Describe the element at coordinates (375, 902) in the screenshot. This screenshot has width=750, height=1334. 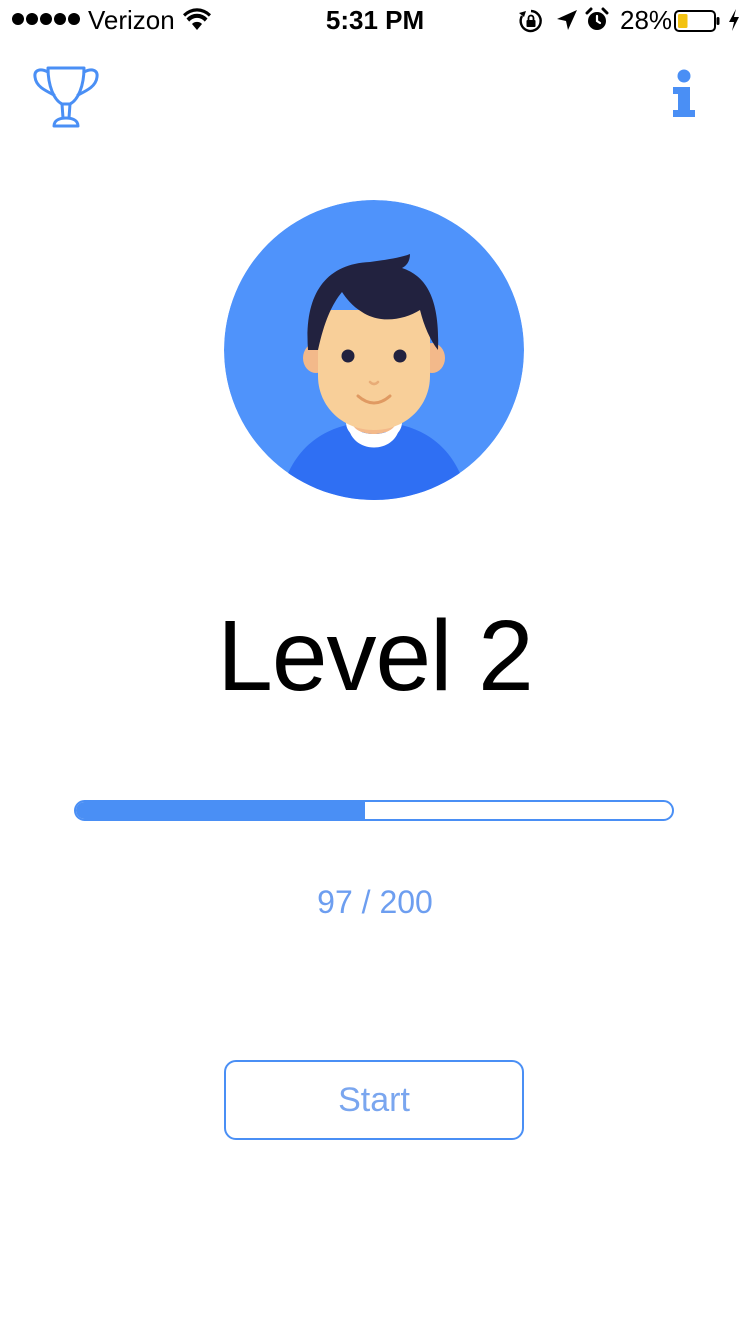
I see `progress-count: 97 / 200` at that location.